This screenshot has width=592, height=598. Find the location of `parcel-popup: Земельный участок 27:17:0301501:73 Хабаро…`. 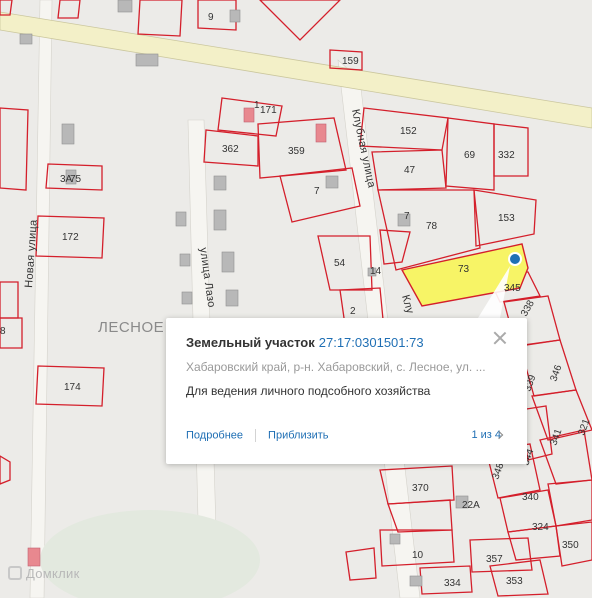

parcel-popup: Земельный участок 27:17:0301501:73 Хабаро… is located at coordinates (346, 391).